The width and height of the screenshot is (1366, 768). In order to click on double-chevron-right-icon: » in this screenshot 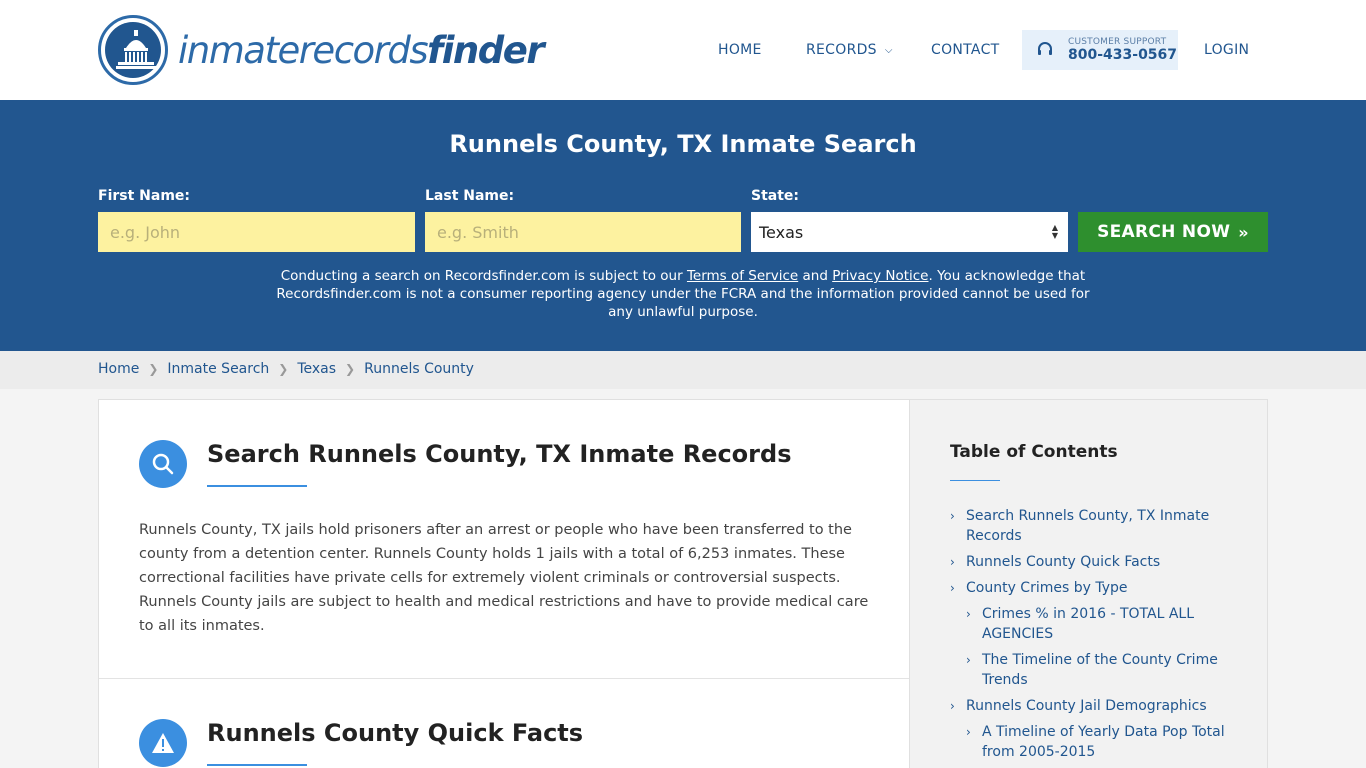, I will do `click(1243, 232)`.